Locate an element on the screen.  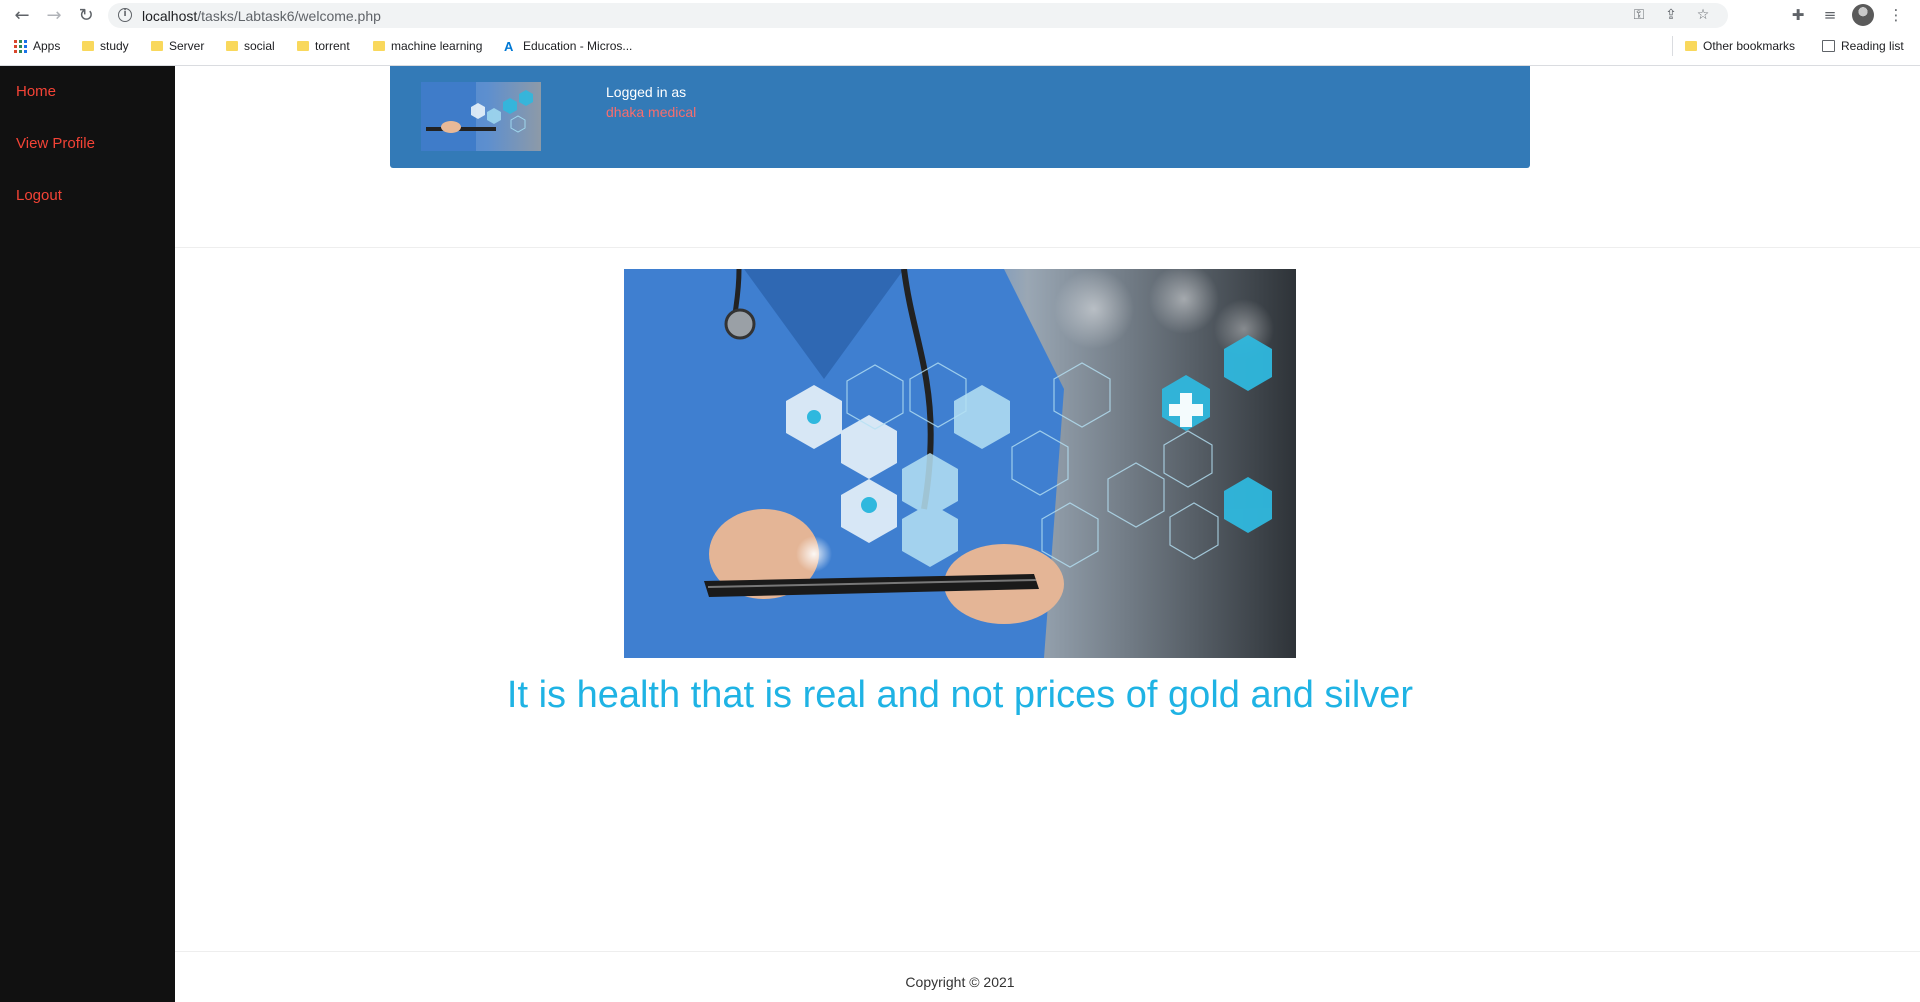
reading-list-icon is located at coordinates (1828, 46).